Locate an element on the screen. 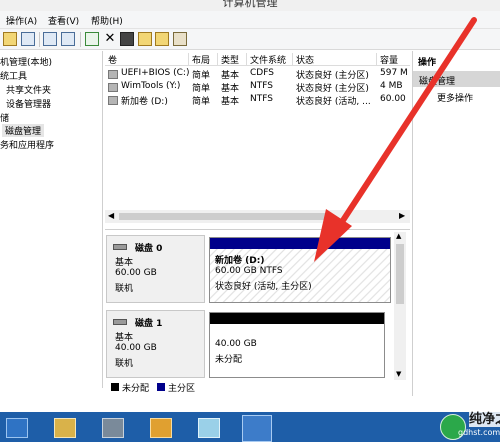  partition-tool-icon is located at coordinates (161, 428).